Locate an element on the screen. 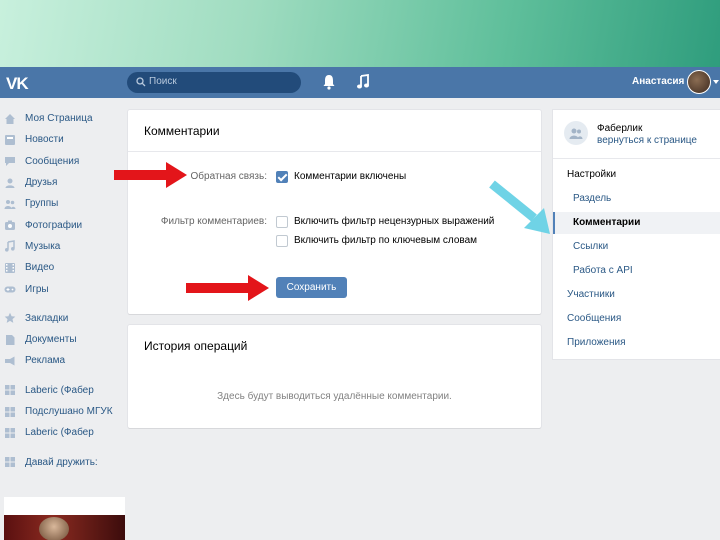 Image resolution: width=720 pixels, height=540 pixels. back-to-page-link: вернуться к странице is located at coordinates (647, 140).